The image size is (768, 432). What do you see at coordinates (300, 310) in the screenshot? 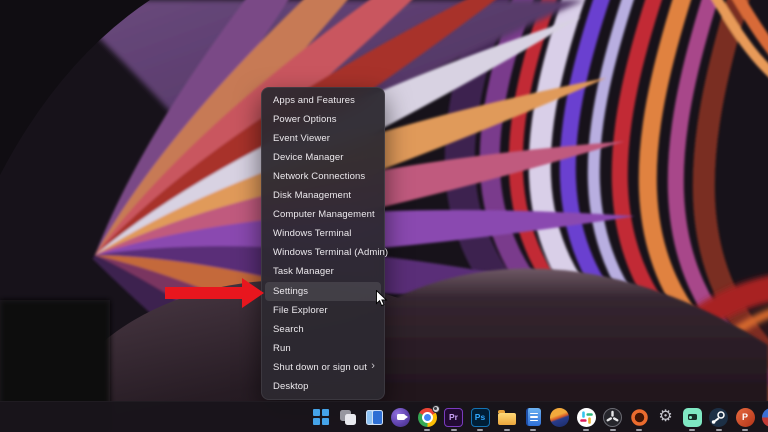
I see `menu-item-label: File Explorer` at bounding box center [300, 310].